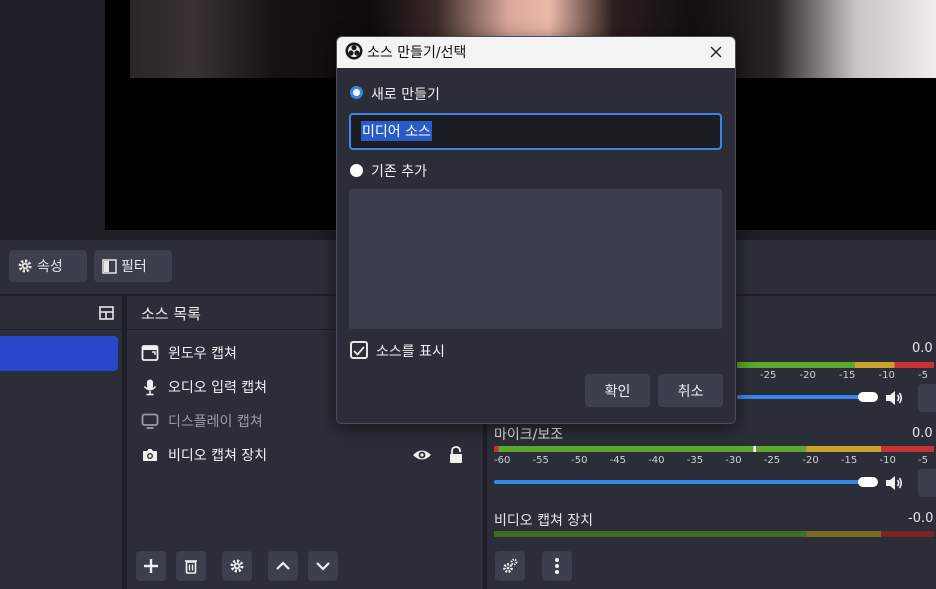  I want to click on close-icon, so click(716, 52).